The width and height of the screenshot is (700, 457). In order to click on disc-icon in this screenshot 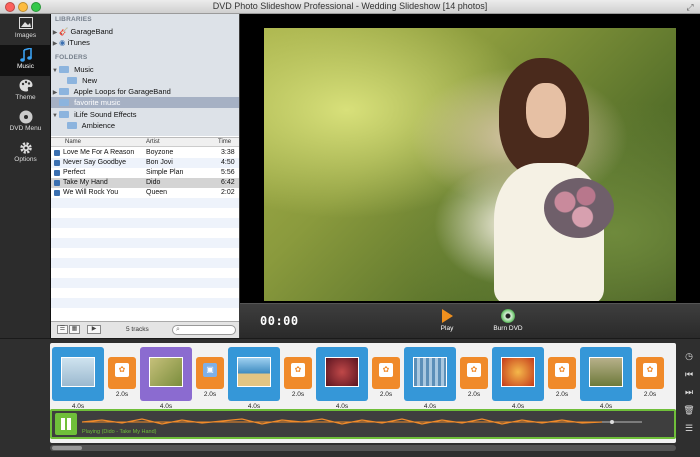, I will do `click(25, 116)`.